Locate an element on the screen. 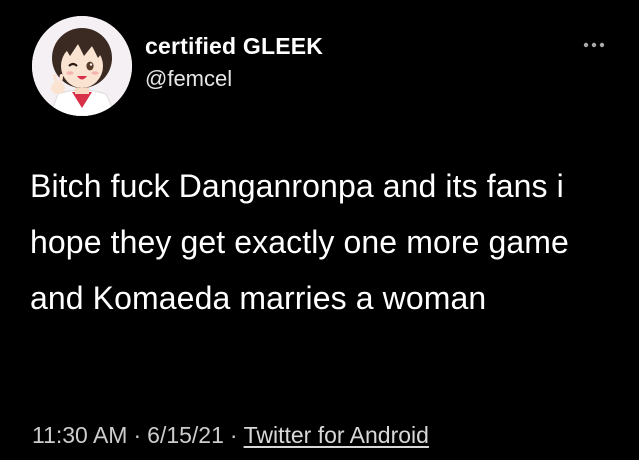 The width and height of the screenshot is (639, 460). tweet-time: 11:30 AM is located at coordinates (79, 435).